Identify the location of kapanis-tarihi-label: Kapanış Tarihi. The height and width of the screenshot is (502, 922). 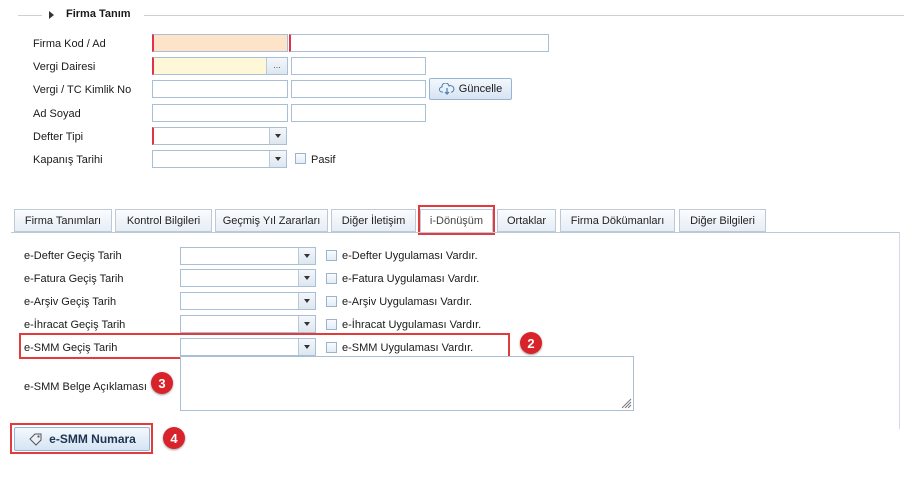
(68, 160).